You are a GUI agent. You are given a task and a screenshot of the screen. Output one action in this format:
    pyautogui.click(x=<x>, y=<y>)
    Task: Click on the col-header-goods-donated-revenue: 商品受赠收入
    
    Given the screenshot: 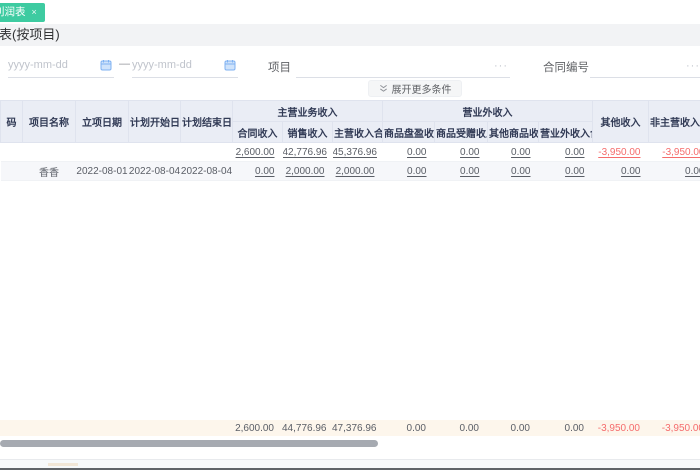 What is the action you would take?
    pyautogui.click(x=461, y=132)
    